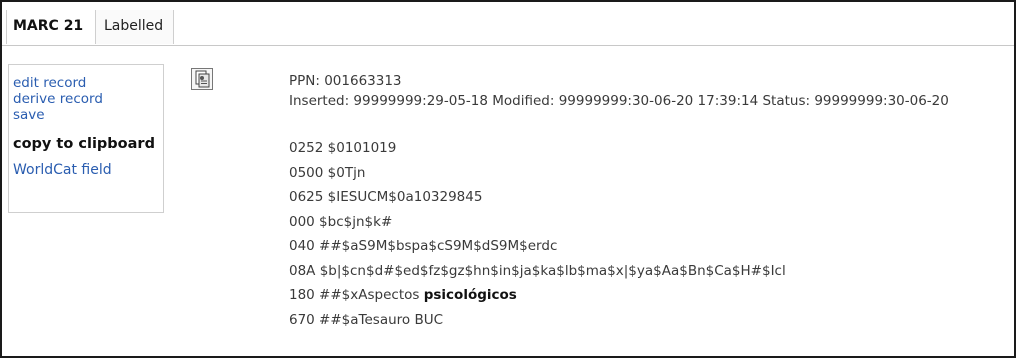 The image size is (1016, 358). Describe the element at coordinates (88, 115) in the screenshot. I see `save-link: save` at that location.